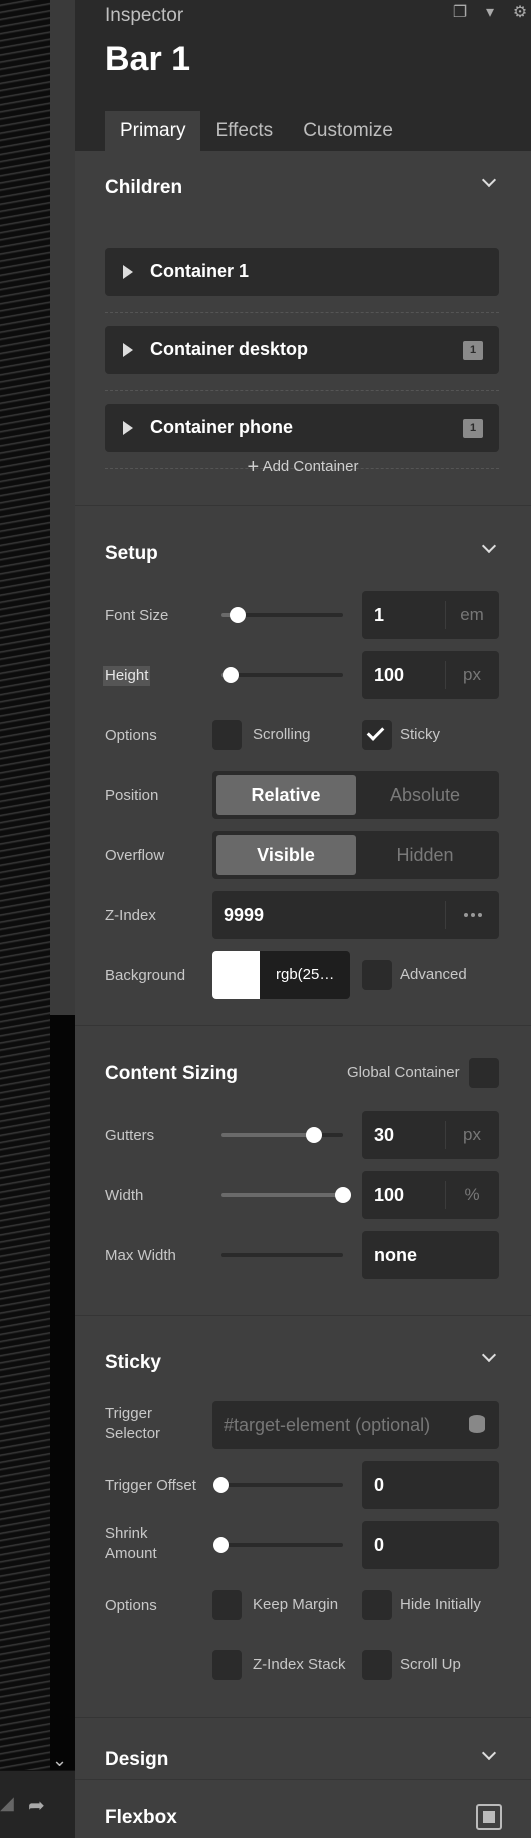 The width and height of the screenshot is (531, 1838). Describe the element at coordinates (282, 1135) in the screenshot. I see `gutters-slider` at that location.